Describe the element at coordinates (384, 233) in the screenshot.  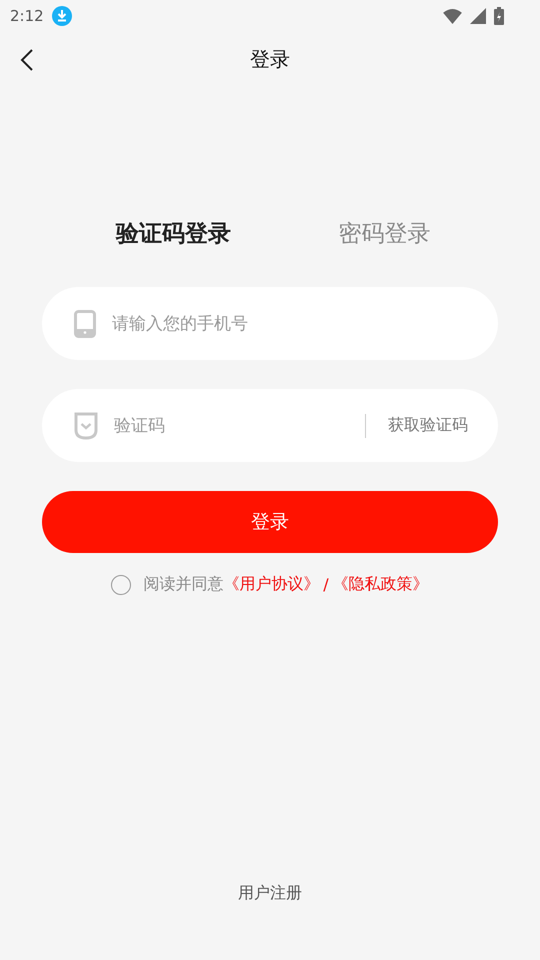
I see `login-tab: 密码登录` at that location.